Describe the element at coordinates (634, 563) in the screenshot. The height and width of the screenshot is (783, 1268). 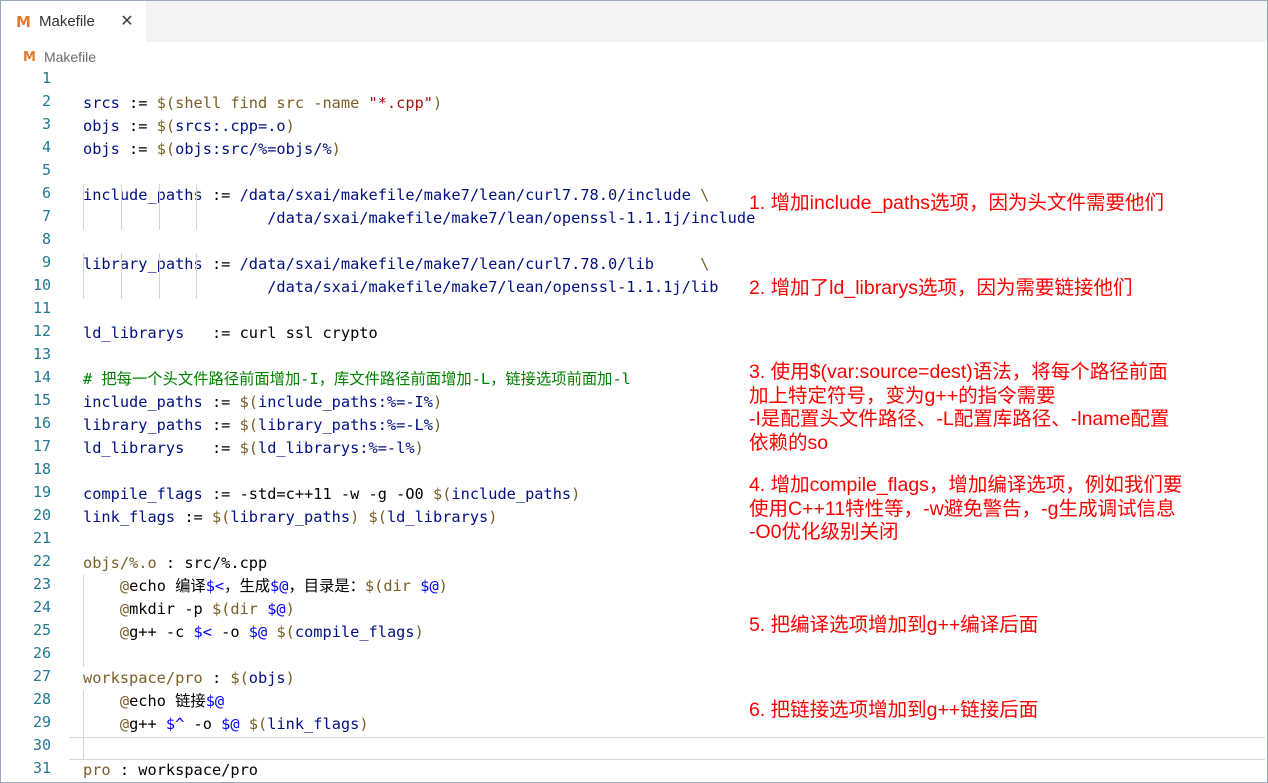
I see `code-line: 22 objs/%.o : src/%.cpp` at that location.